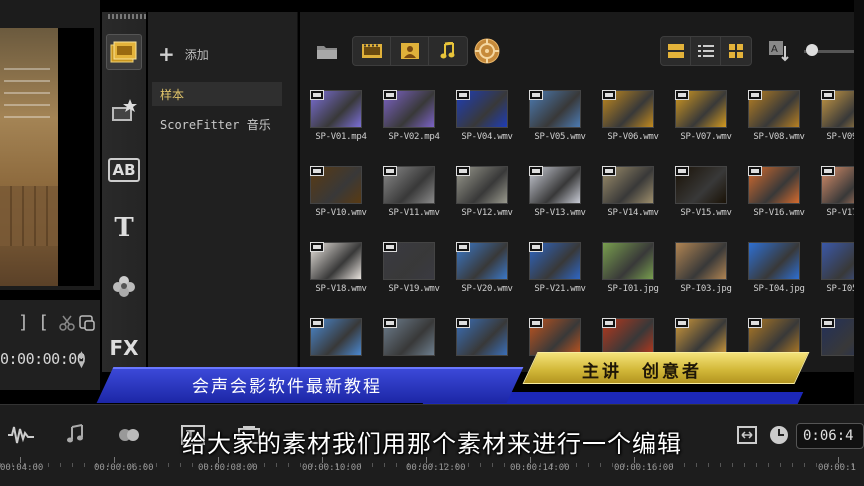 The image size is (864, 486). I want to click on title-icon: T, so click(124, 228).